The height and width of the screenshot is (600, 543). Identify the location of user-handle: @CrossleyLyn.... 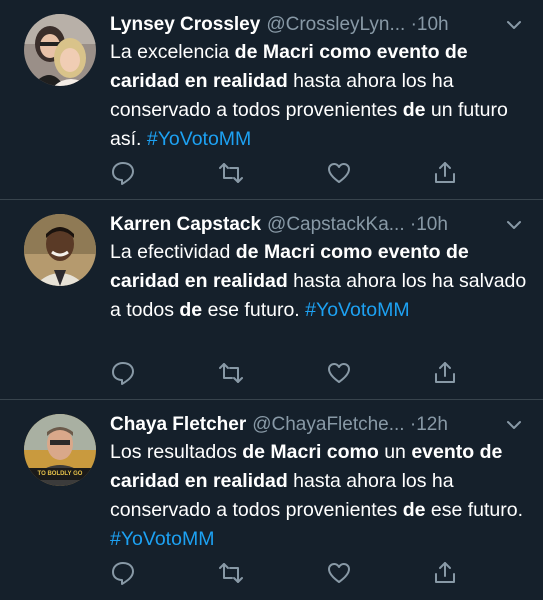
(335, 24).